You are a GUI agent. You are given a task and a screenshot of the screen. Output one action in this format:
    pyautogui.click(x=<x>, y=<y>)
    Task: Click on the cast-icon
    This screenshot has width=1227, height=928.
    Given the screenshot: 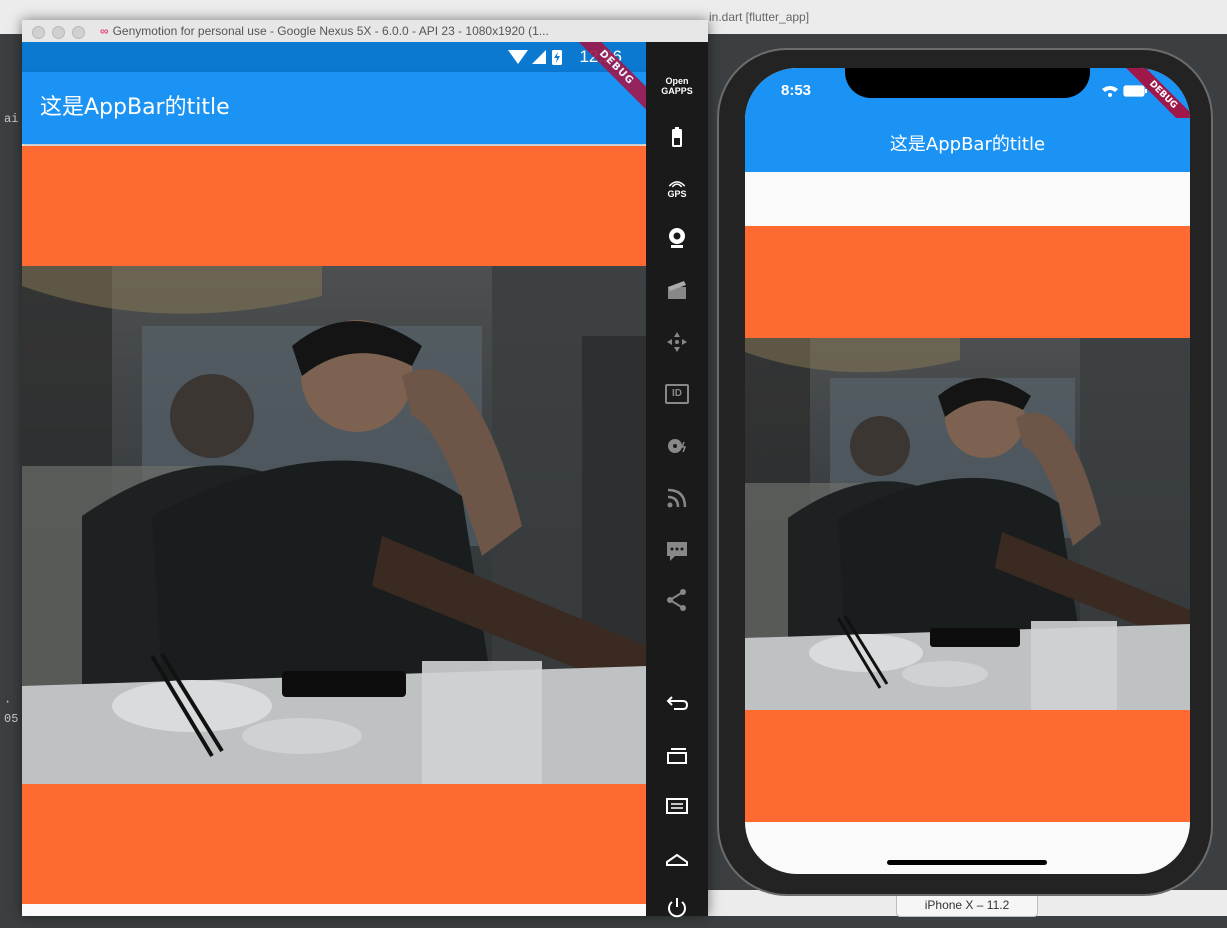 What is the action you would take?
    pyautogui.click(x=677, y=498)
    